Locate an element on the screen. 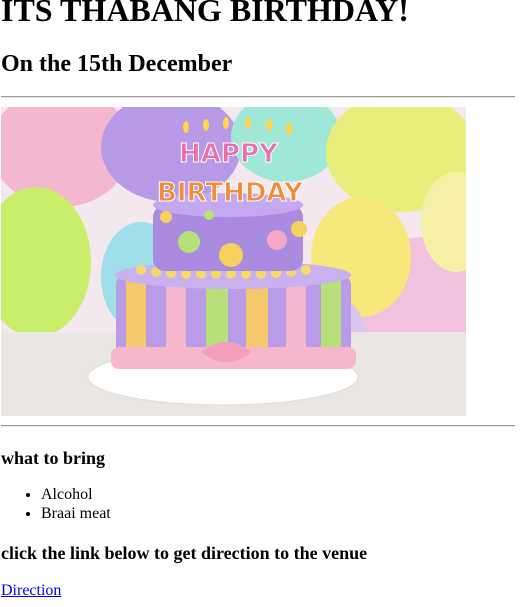  candle-text-birthday: BIRTHDAY is located at coordinates (230, 193).